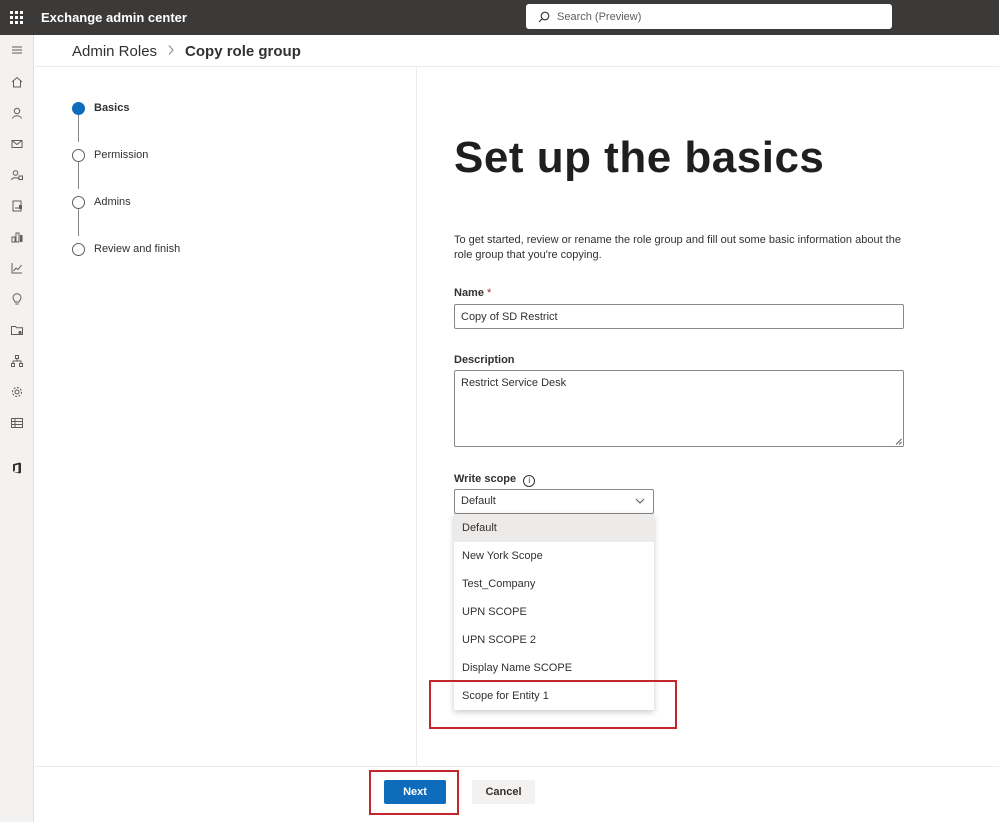 The width and height of the screenshot is (999, 822). Describe the element at coordinates (554, 528) in the screenshot. I see `option-default: Default` at that location.